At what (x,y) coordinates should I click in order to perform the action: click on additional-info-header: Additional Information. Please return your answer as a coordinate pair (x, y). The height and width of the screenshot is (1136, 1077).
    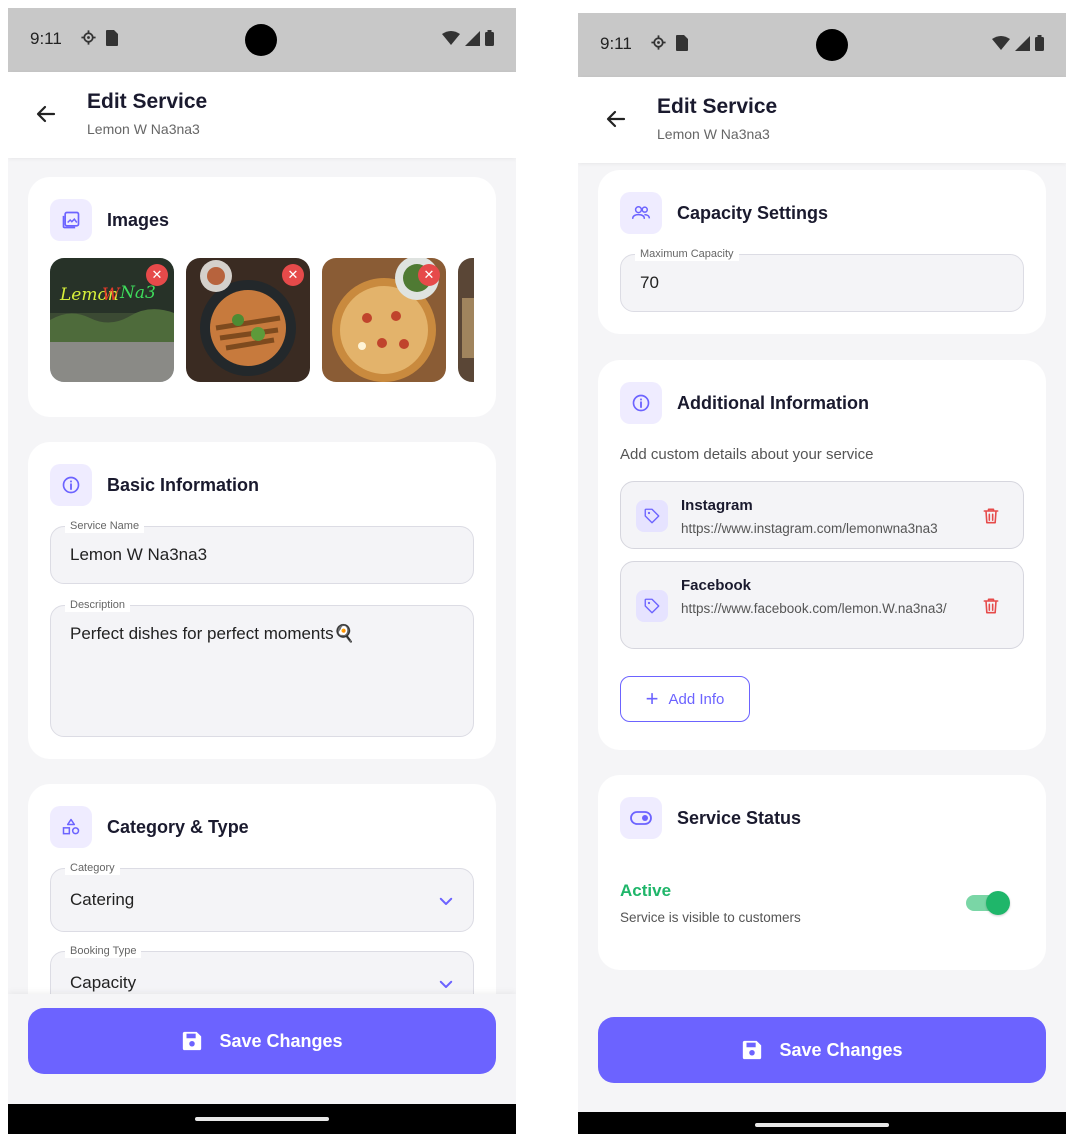
    Looking at the image, I should click on (744, 403).